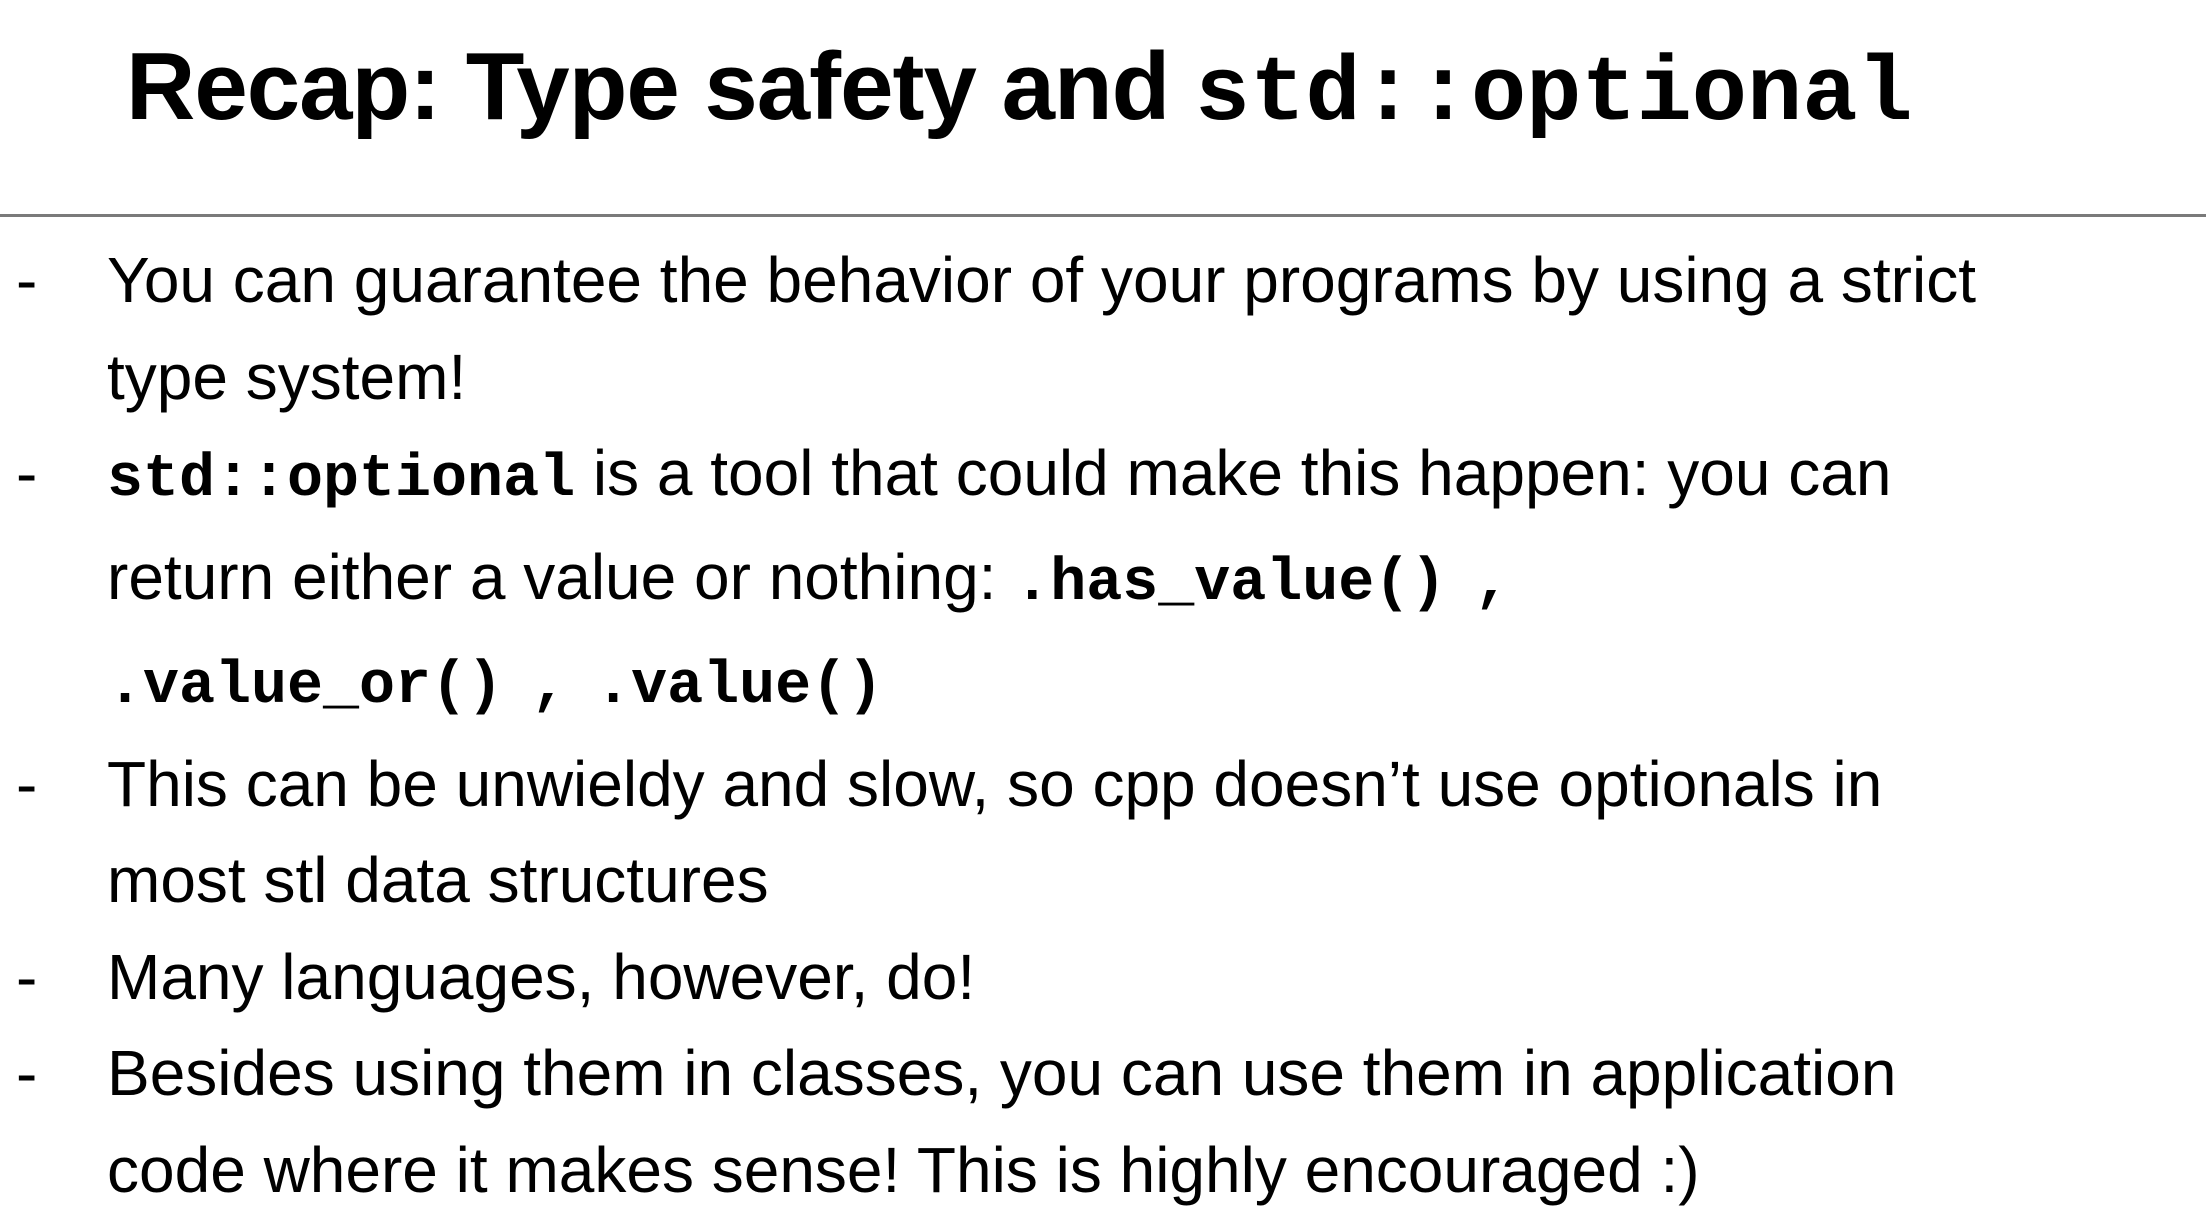  Describe the element at coordinates (287, 376) in the screenshot. I see `bullet-text-line: type system!` at that location.